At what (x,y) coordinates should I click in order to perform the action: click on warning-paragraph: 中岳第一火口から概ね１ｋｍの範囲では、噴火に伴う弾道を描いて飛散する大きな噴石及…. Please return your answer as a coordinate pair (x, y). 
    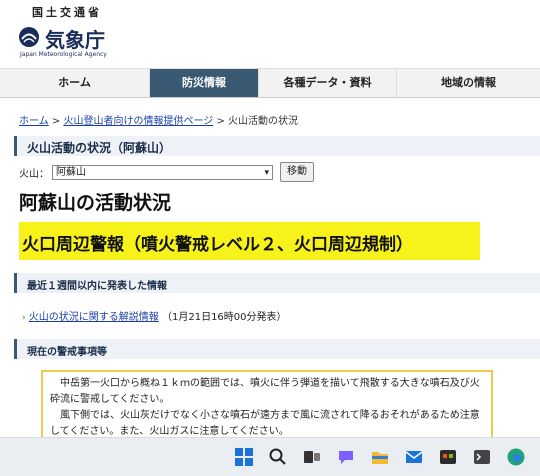
    Looking at the image, I should click on (265, 391).